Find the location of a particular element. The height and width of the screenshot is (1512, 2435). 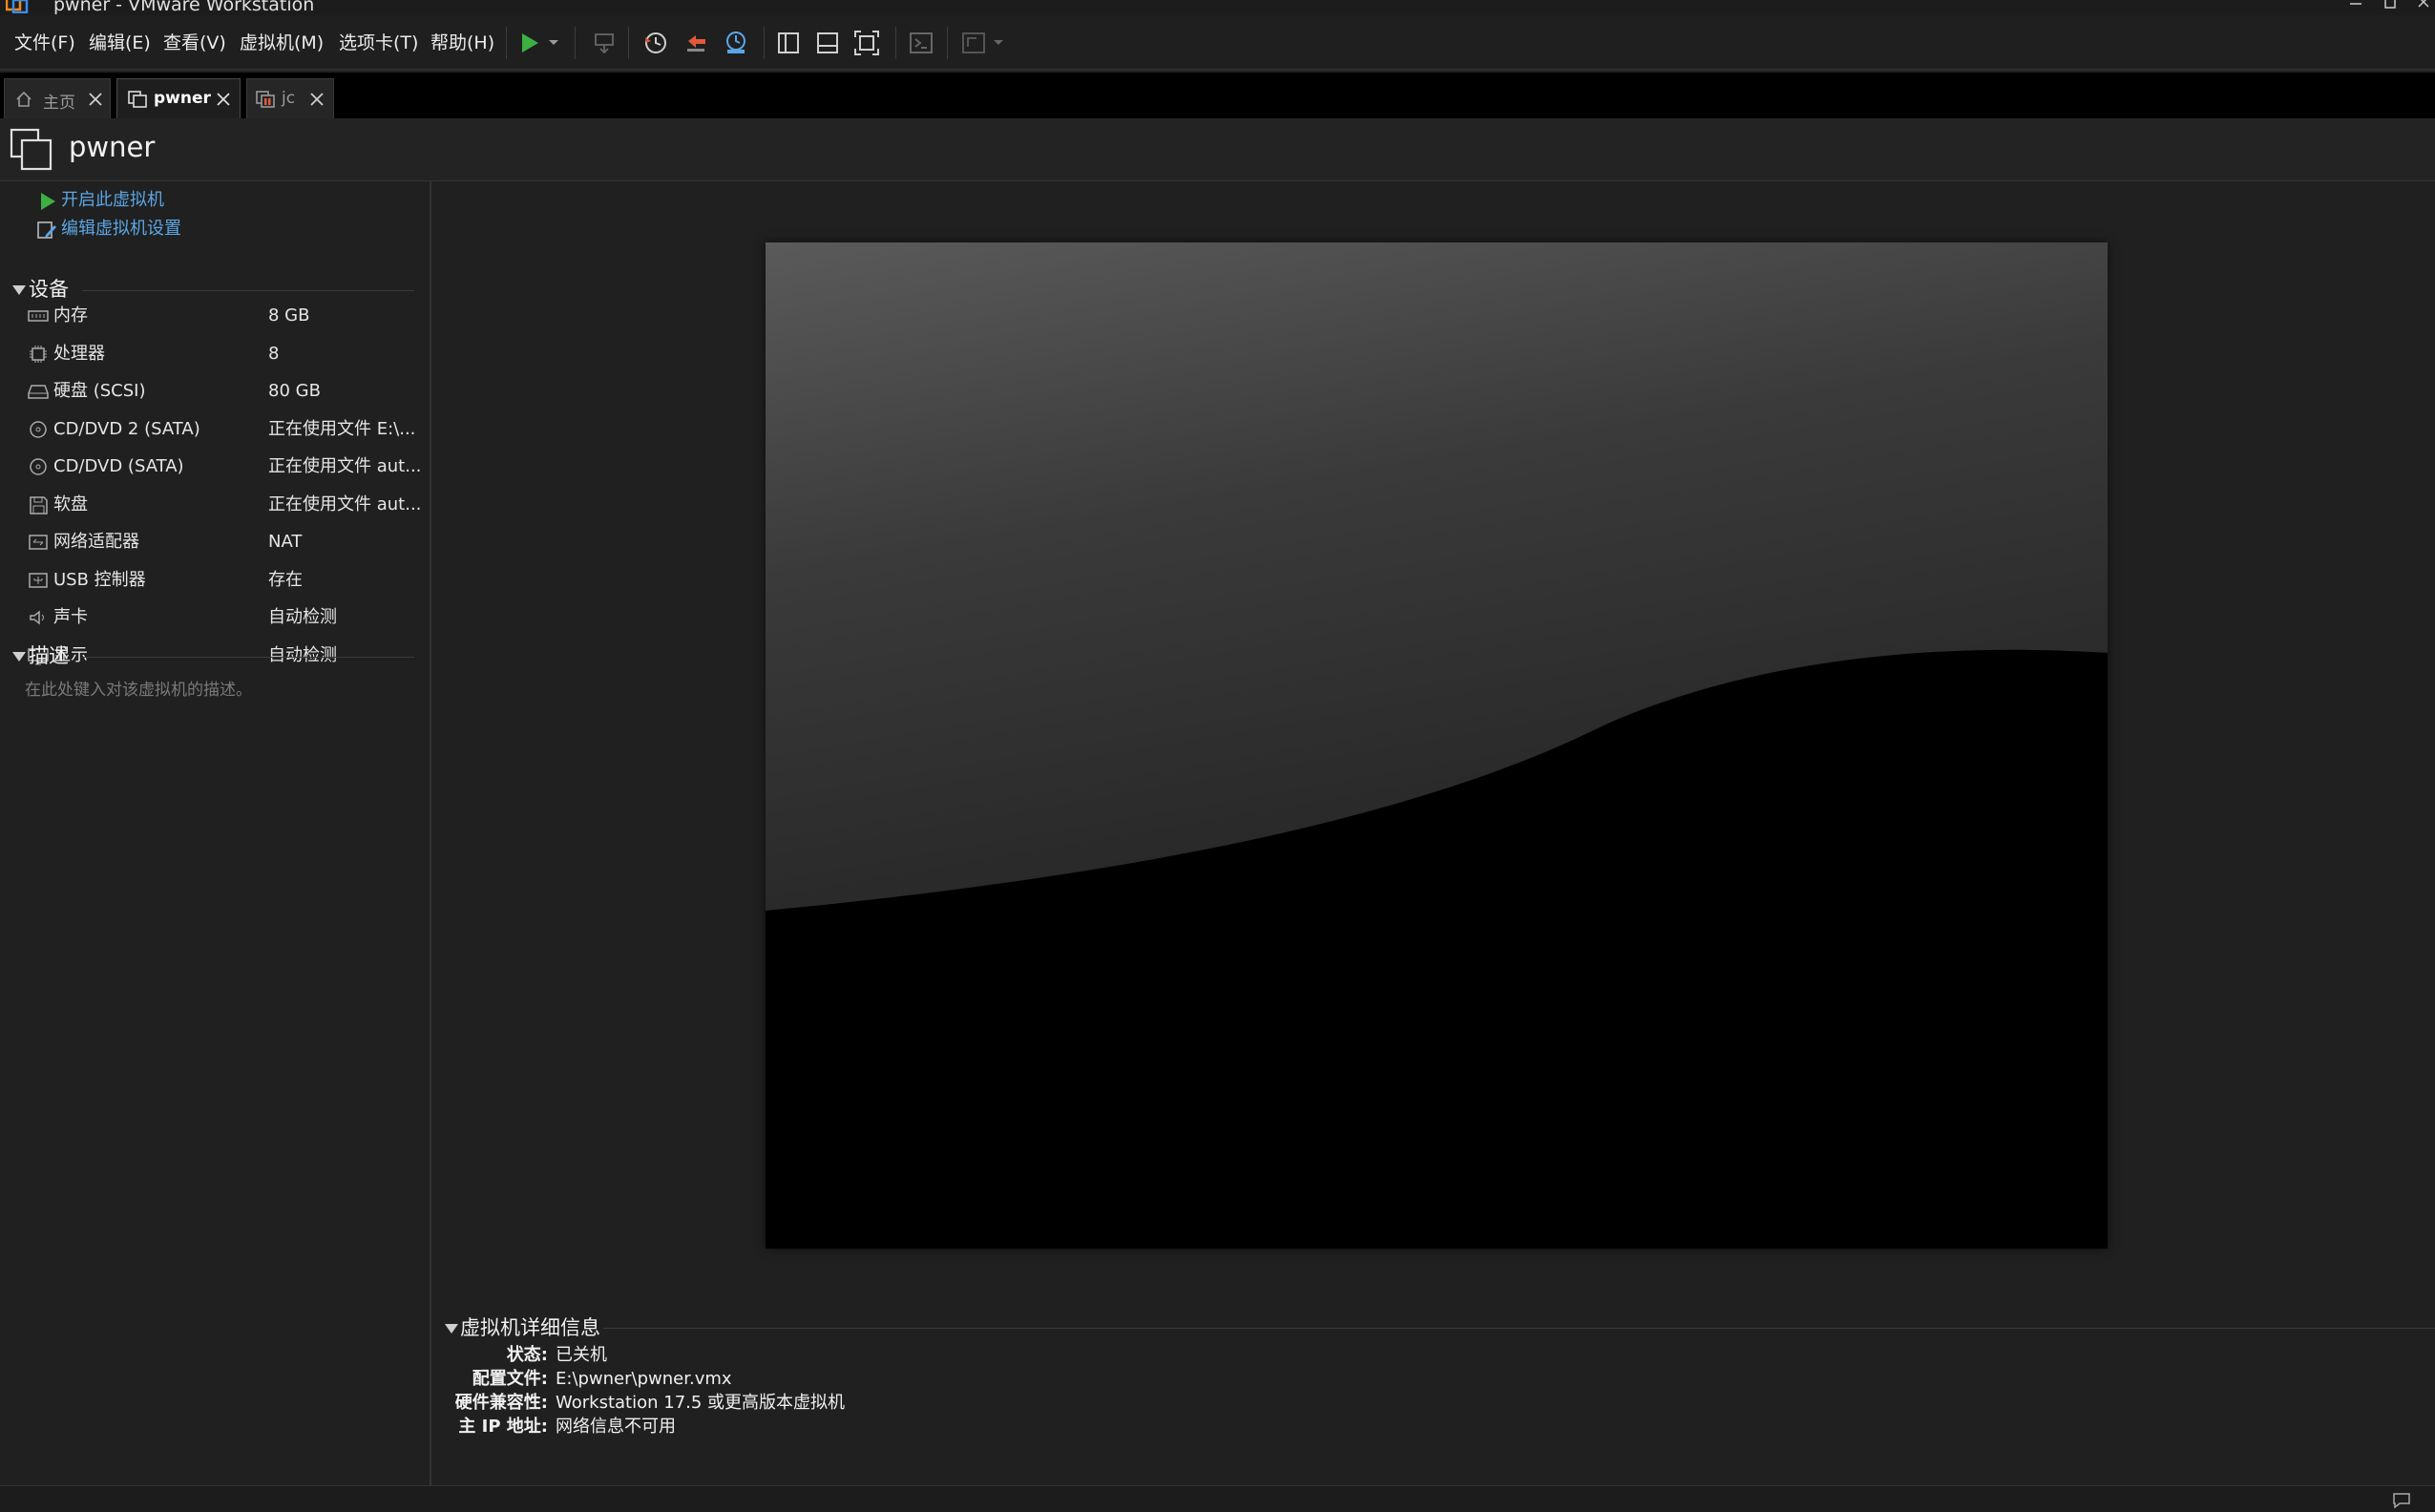

device-row: 内存 8 GB is located at coordinates (225, 316).